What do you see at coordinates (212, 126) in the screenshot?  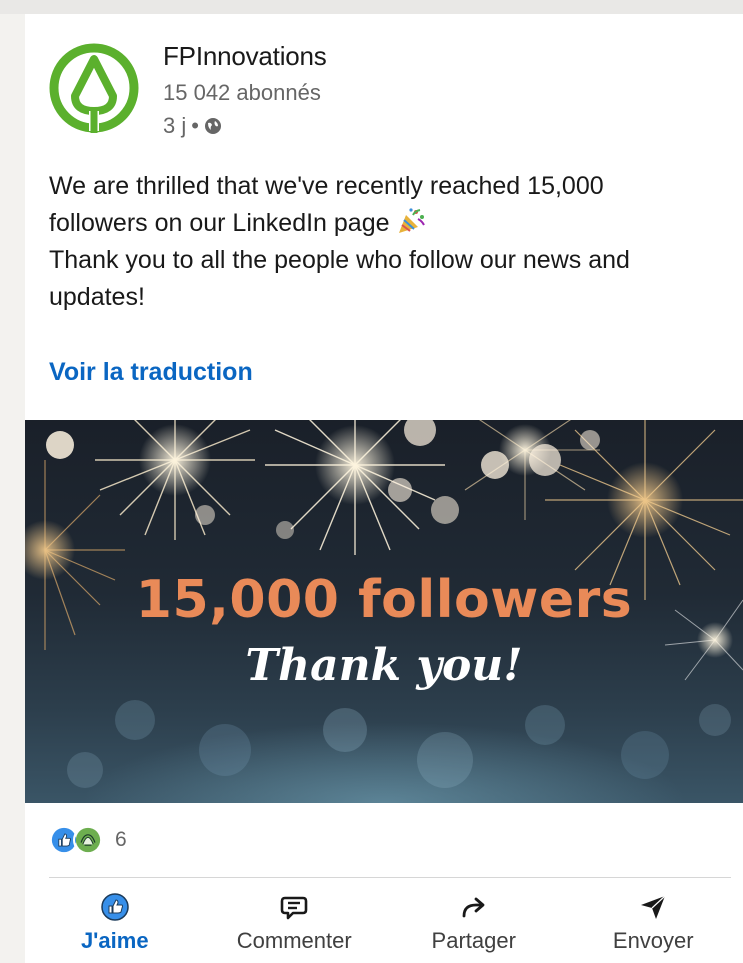 I see `globe-icon` at bounding box center [212, 126].